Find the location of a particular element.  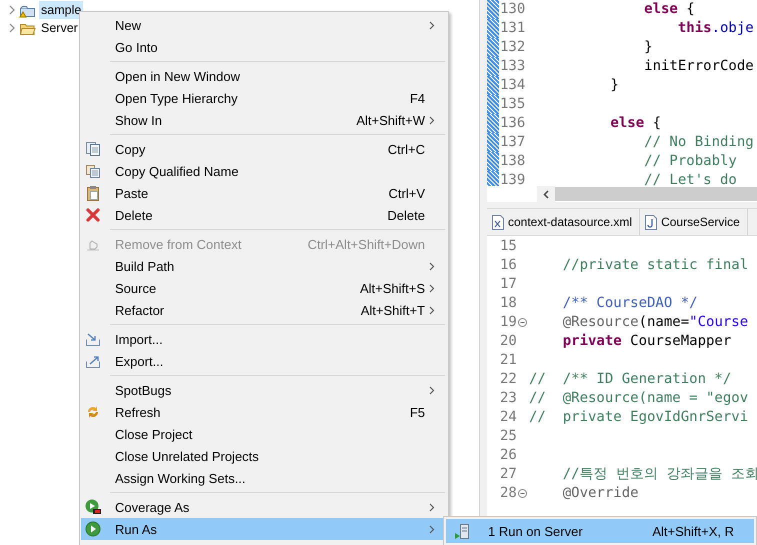

tree-item: Server is located at coordinates (59, 28).